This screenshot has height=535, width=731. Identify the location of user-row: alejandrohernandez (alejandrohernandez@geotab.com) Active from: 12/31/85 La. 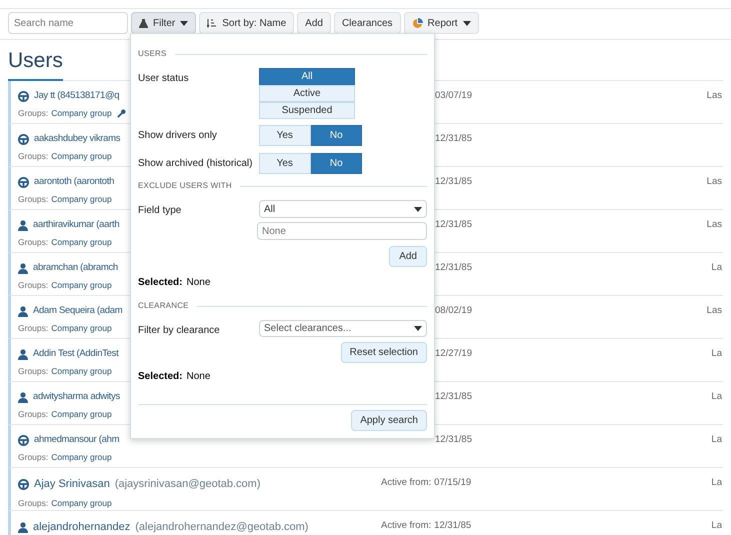
(365, 523).